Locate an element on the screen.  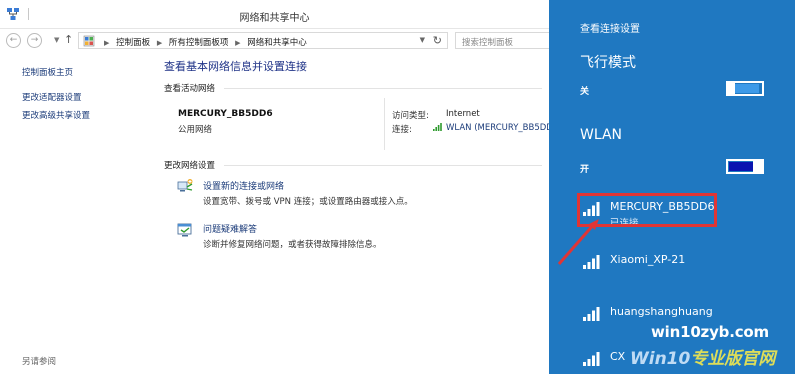
see-also-label: 另请参阅 is located at coordinates (39, 362).